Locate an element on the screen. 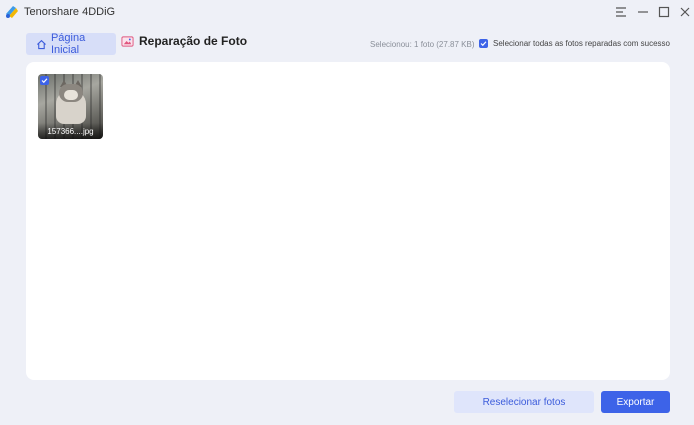 This screenshot has width=694, height=425. section-title: Reparação de Foto is located at coordinates (193, 41).